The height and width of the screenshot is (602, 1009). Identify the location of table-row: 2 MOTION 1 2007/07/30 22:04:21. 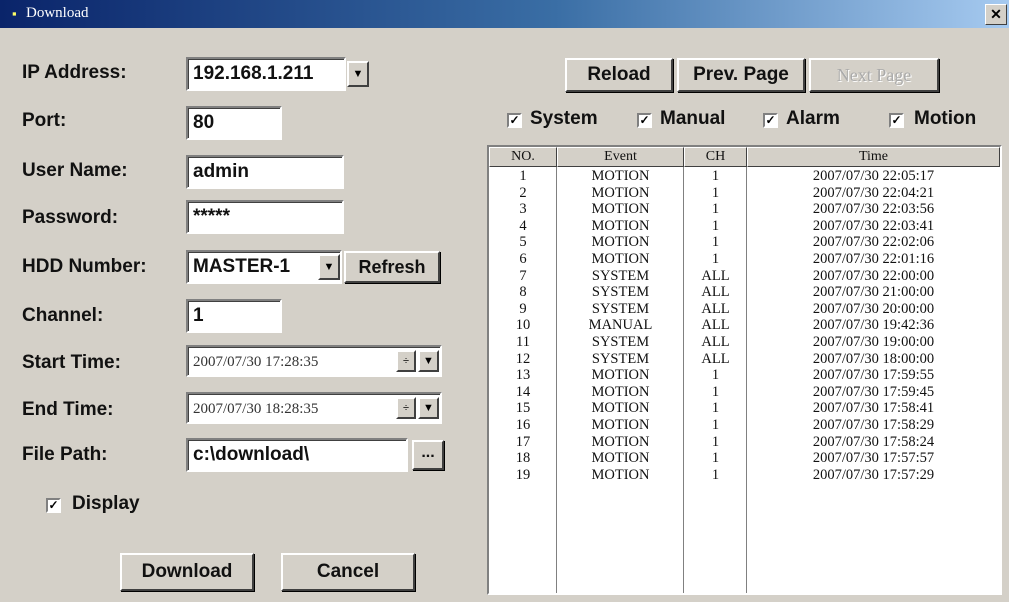
(744, 193).